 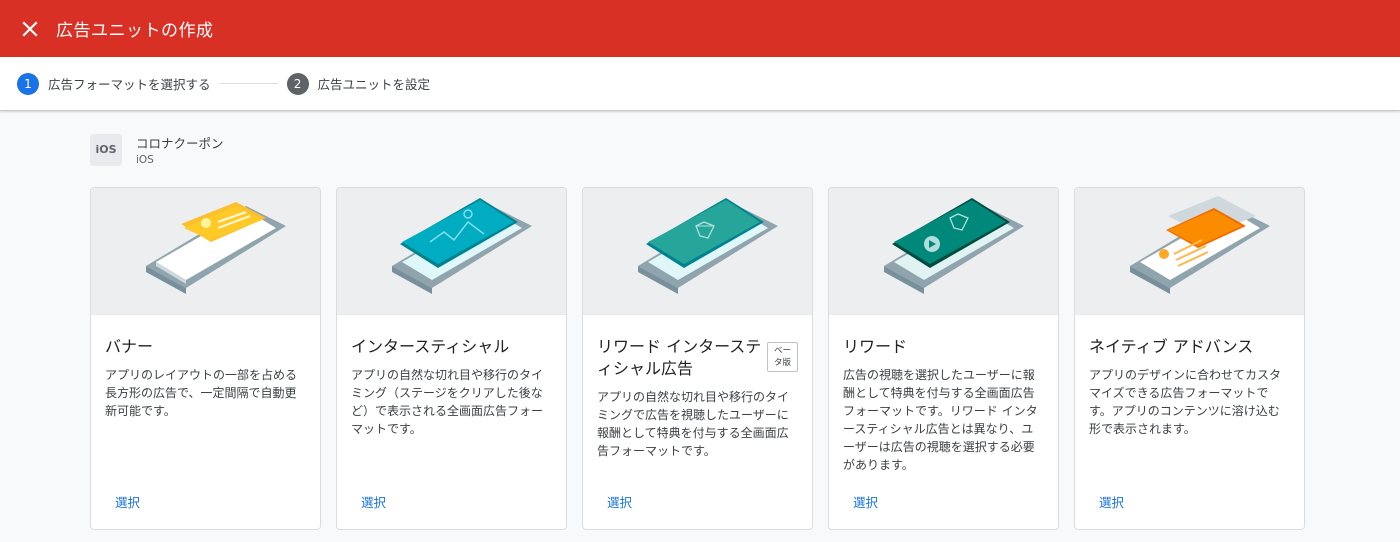 I want to click on card-title: バナー, so click(x=129, y=346).